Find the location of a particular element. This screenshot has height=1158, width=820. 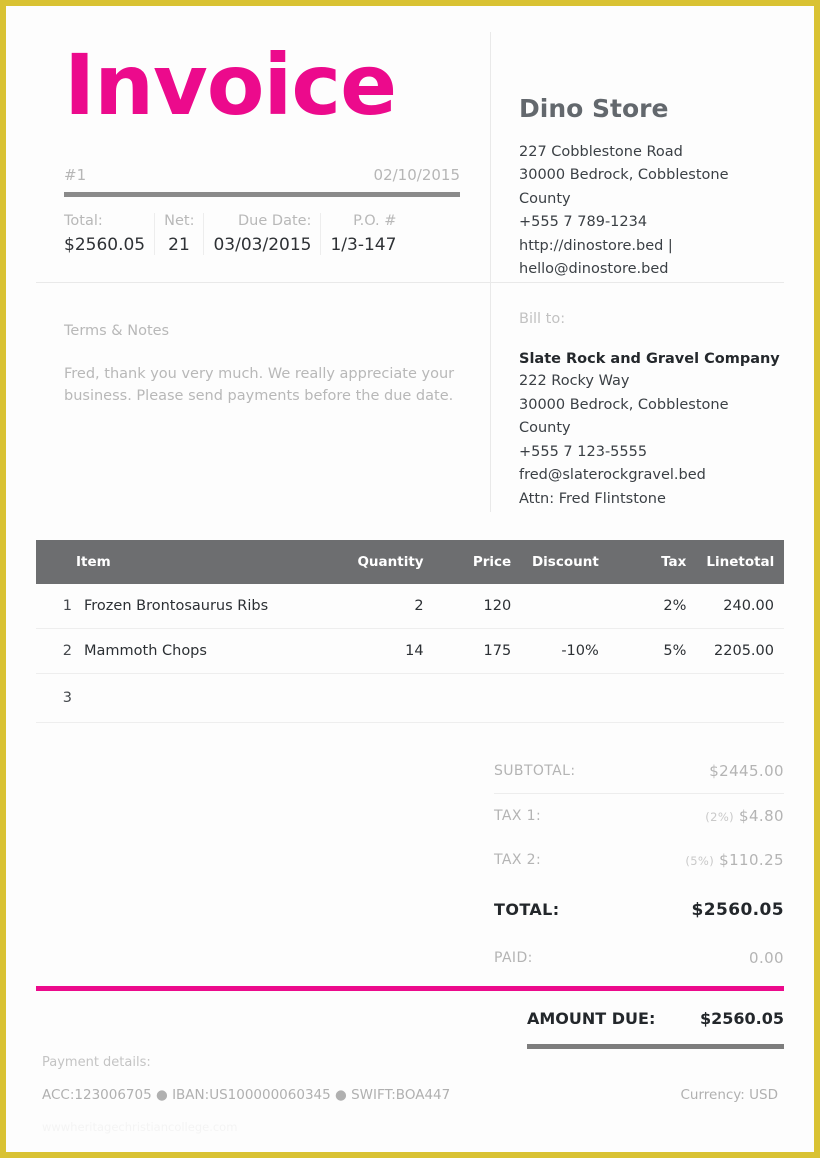

table-row: 2 Mammoth Chops 14 175 -10% 5% 2205.00 is located at coordinates (410, 651).